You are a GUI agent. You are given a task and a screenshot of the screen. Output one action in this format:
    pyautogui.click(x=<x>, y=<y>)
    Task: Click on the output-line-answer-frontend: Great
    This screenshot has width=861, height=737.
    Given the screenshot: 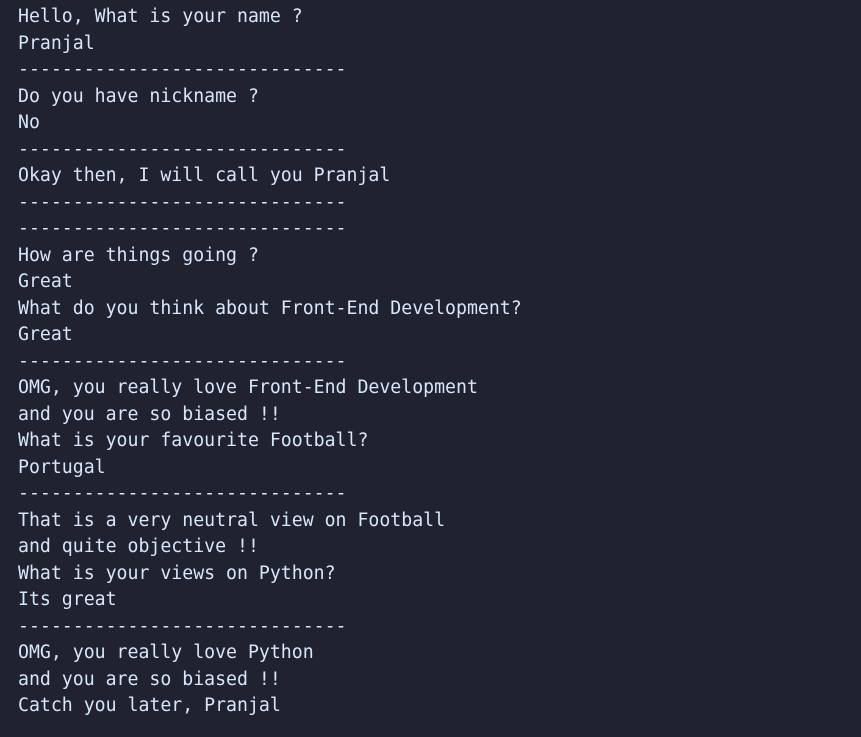 What is the action you would take?
    pyautogui.click(x=45, y=334)
    